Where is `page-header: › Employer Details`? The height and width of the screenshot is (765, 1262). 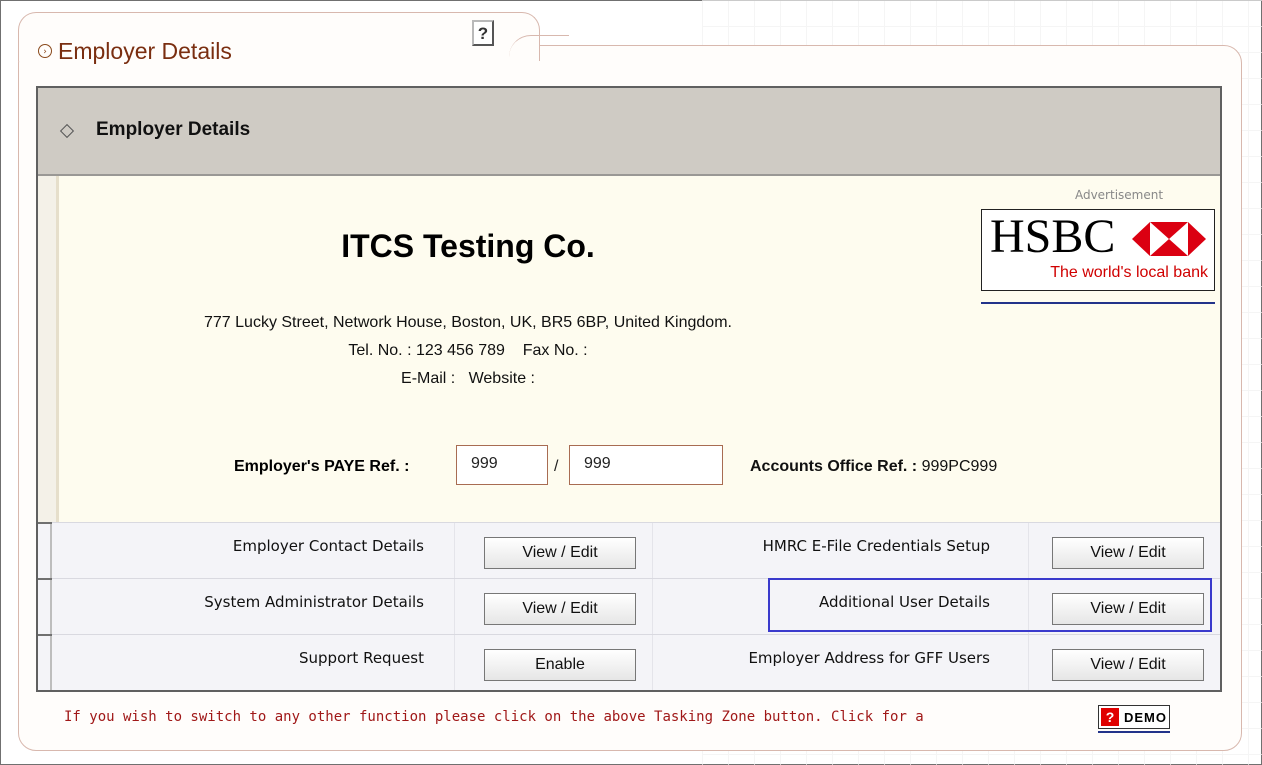
page-header: › Employer Details is located at coordinates (135, 51).